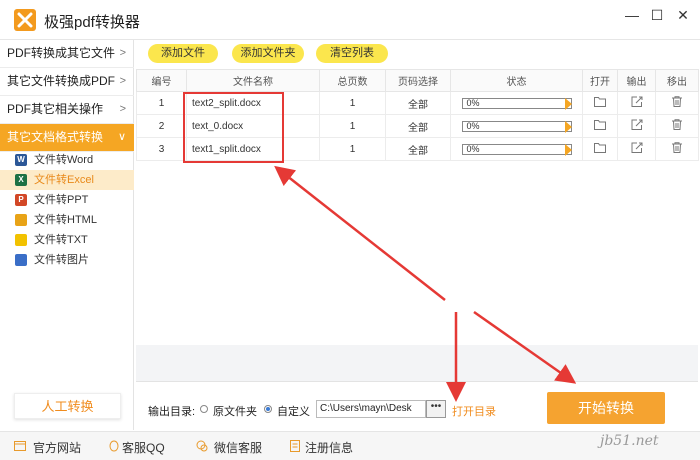 The width and height of the screenshot is (700, 460). What do you see at coordinates (268, 409) in the screenshot?
I see `radio-custom` at bounding box center [268, 409].